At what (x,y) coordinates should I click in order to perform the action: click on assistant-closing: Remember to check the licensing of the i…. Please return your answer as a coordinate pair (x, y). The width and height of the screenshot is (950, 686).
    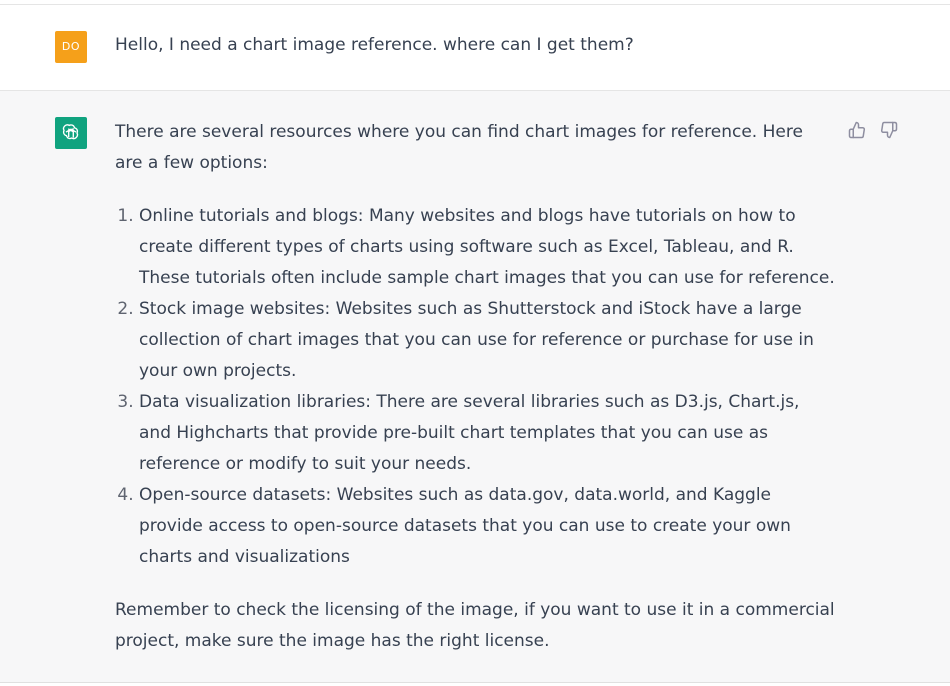
    Looking at the image, I should click on (475, 625).